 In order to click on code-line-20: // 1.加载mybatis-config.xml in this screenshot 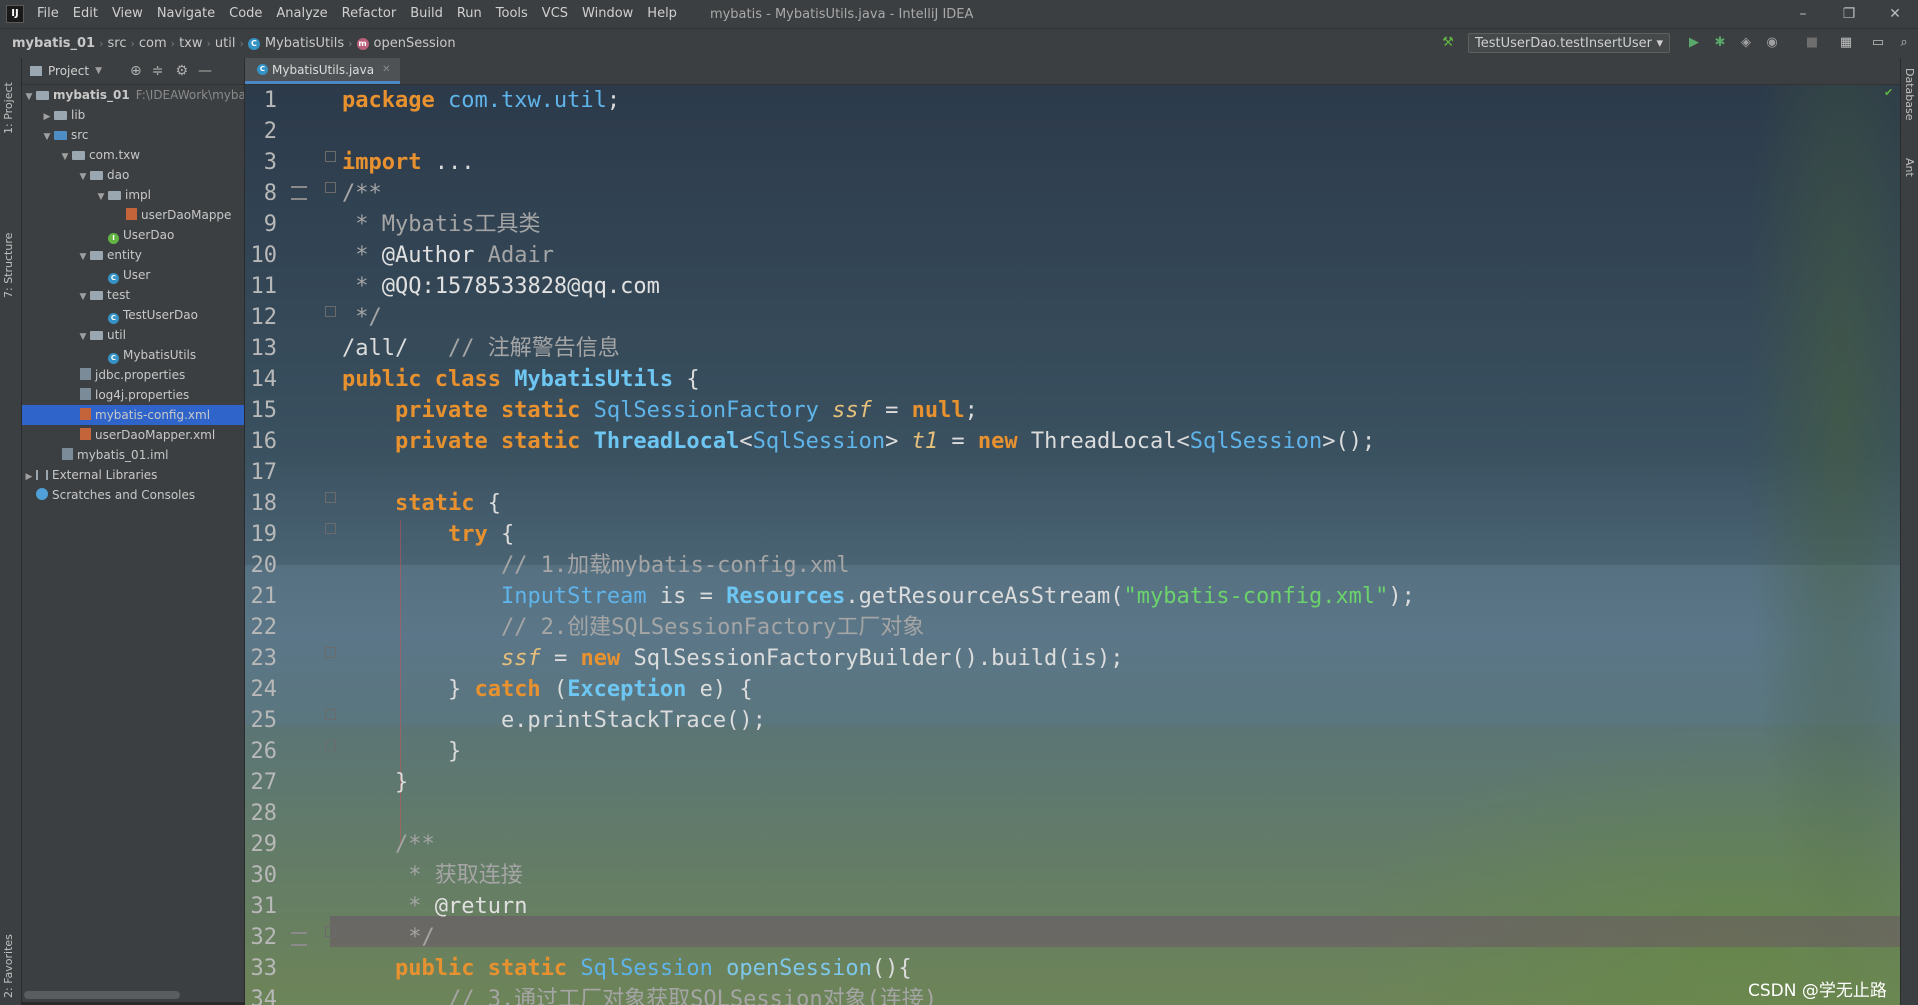, I will do `click(596, 565)`.